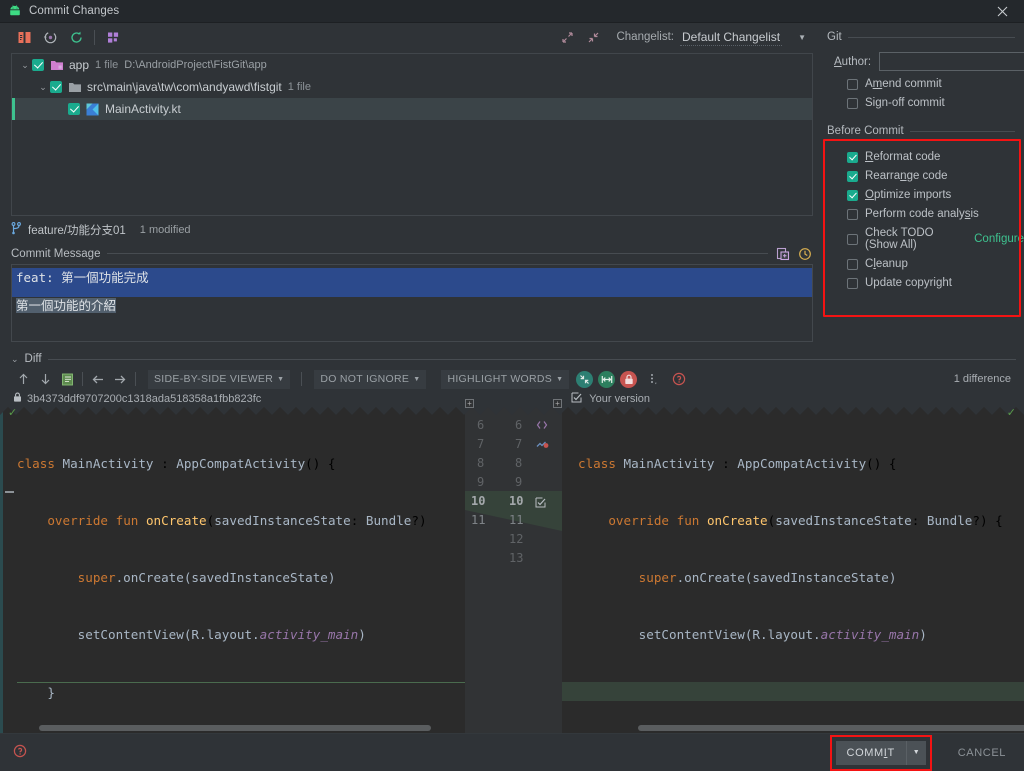 The height and width of the screenshot is (771, 1024). I want to click on gutter-fold-handle-right: +, so click(557, 403).